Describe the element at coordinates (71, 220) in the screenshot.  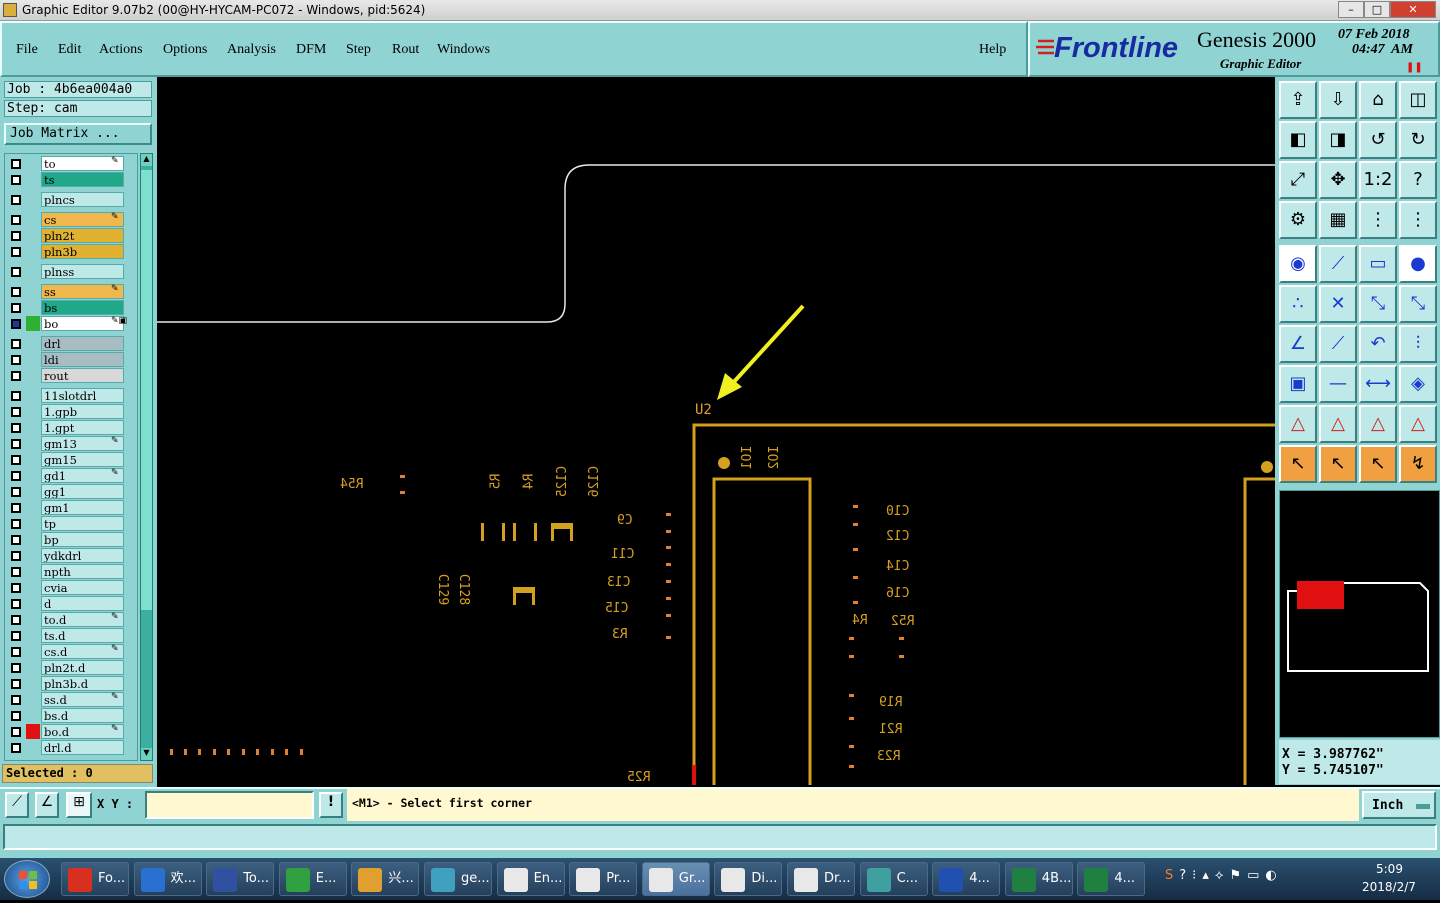
I see `layer-row-cs: cs ✎` at that location.